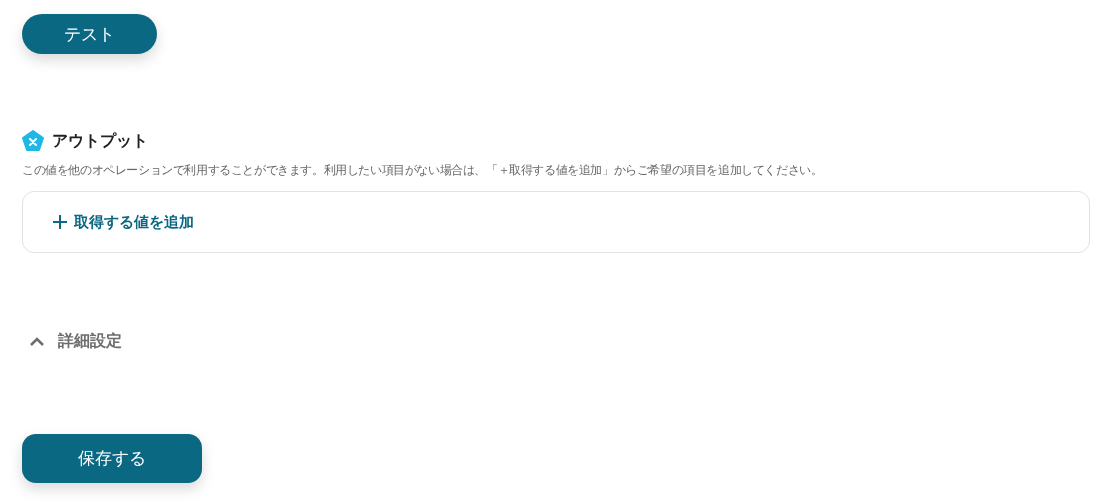  I want to click on test-button: テスト, so click(89, 34).